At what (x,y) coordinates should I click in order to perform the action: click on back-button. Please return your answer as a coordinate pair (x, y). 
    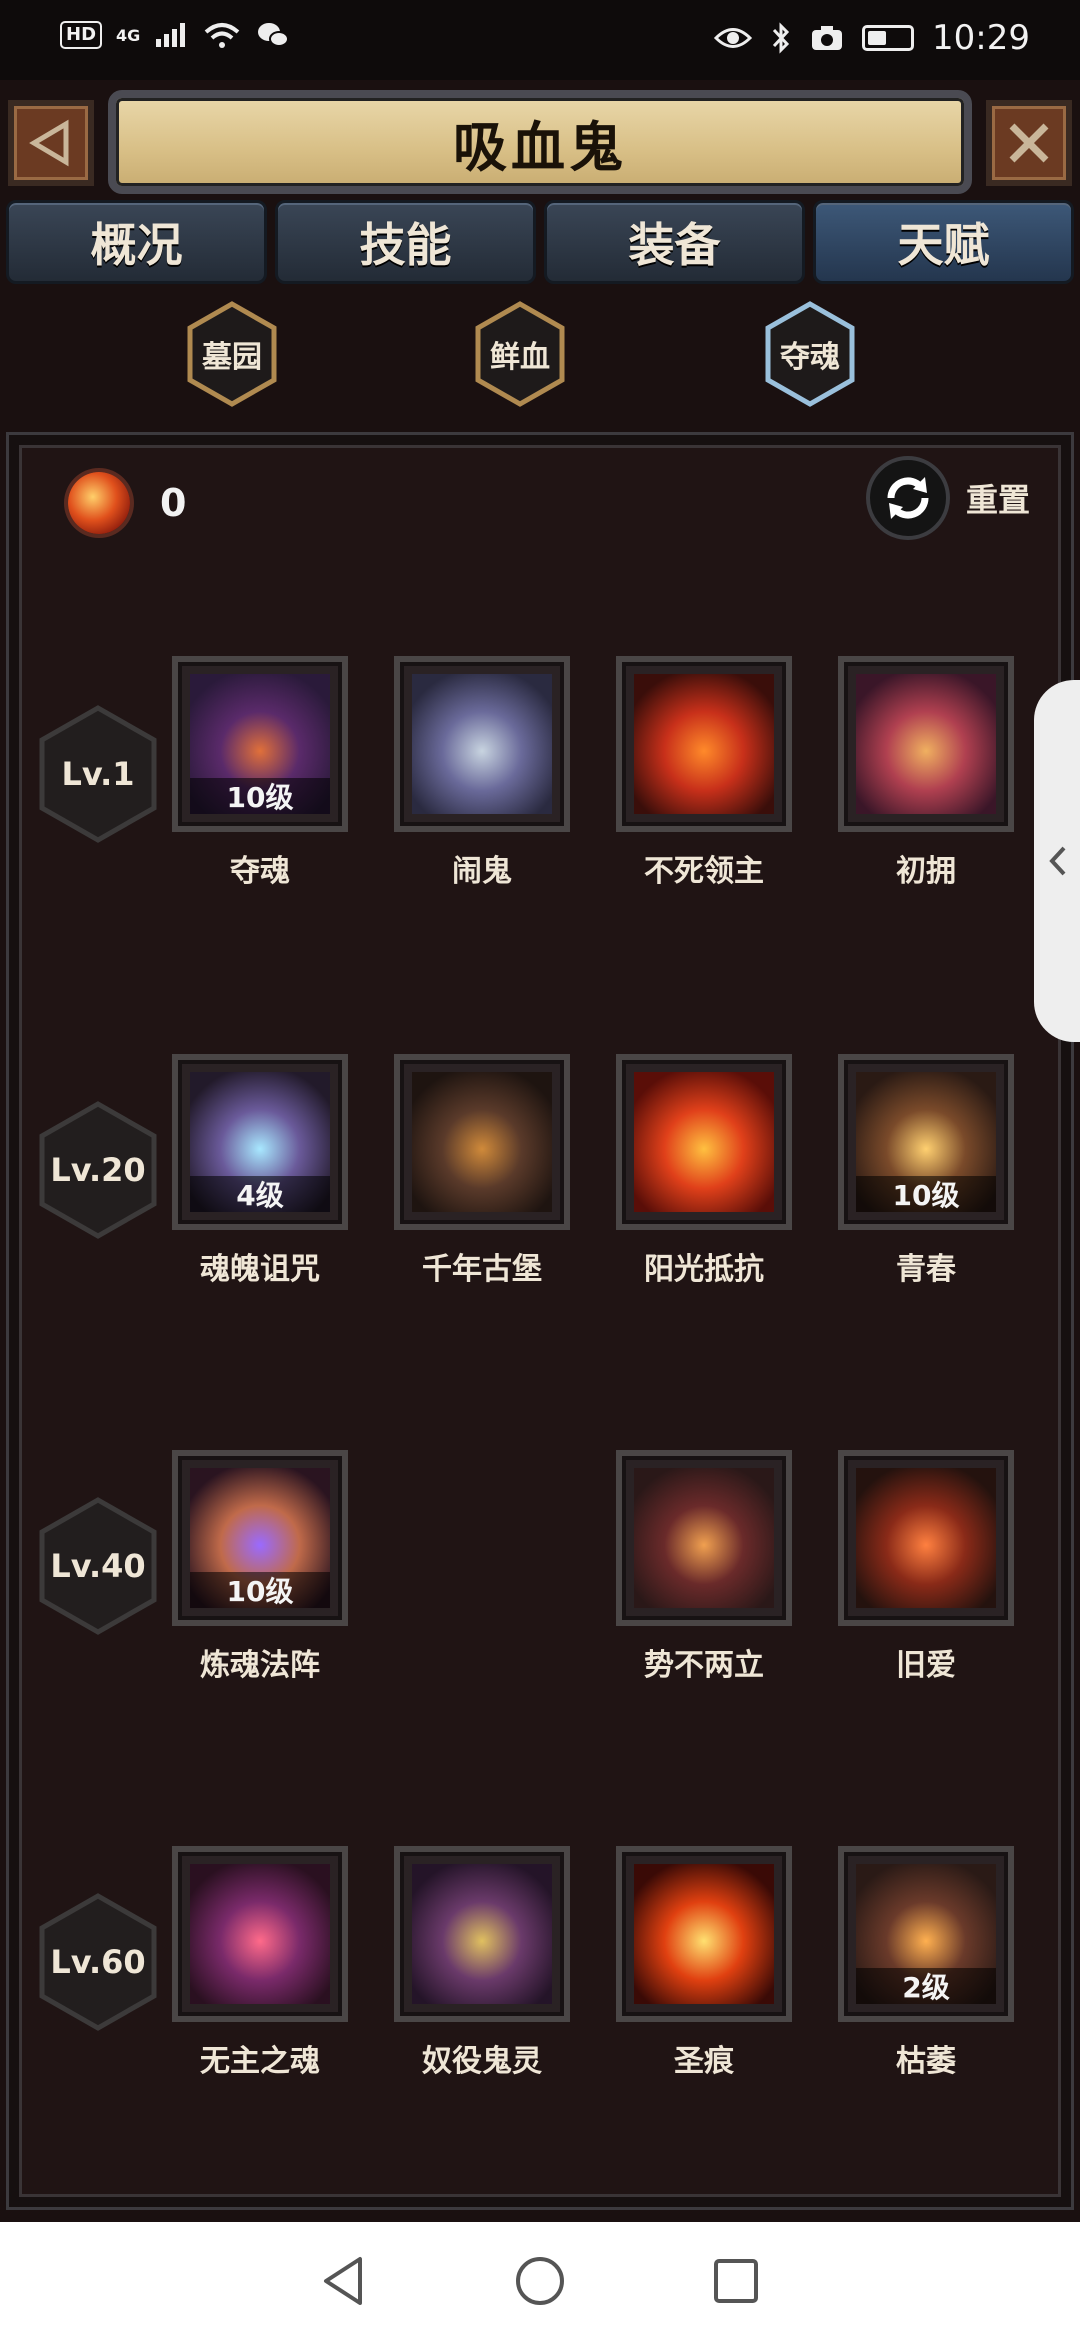
    Looking at the image, I should click on (51, 143).